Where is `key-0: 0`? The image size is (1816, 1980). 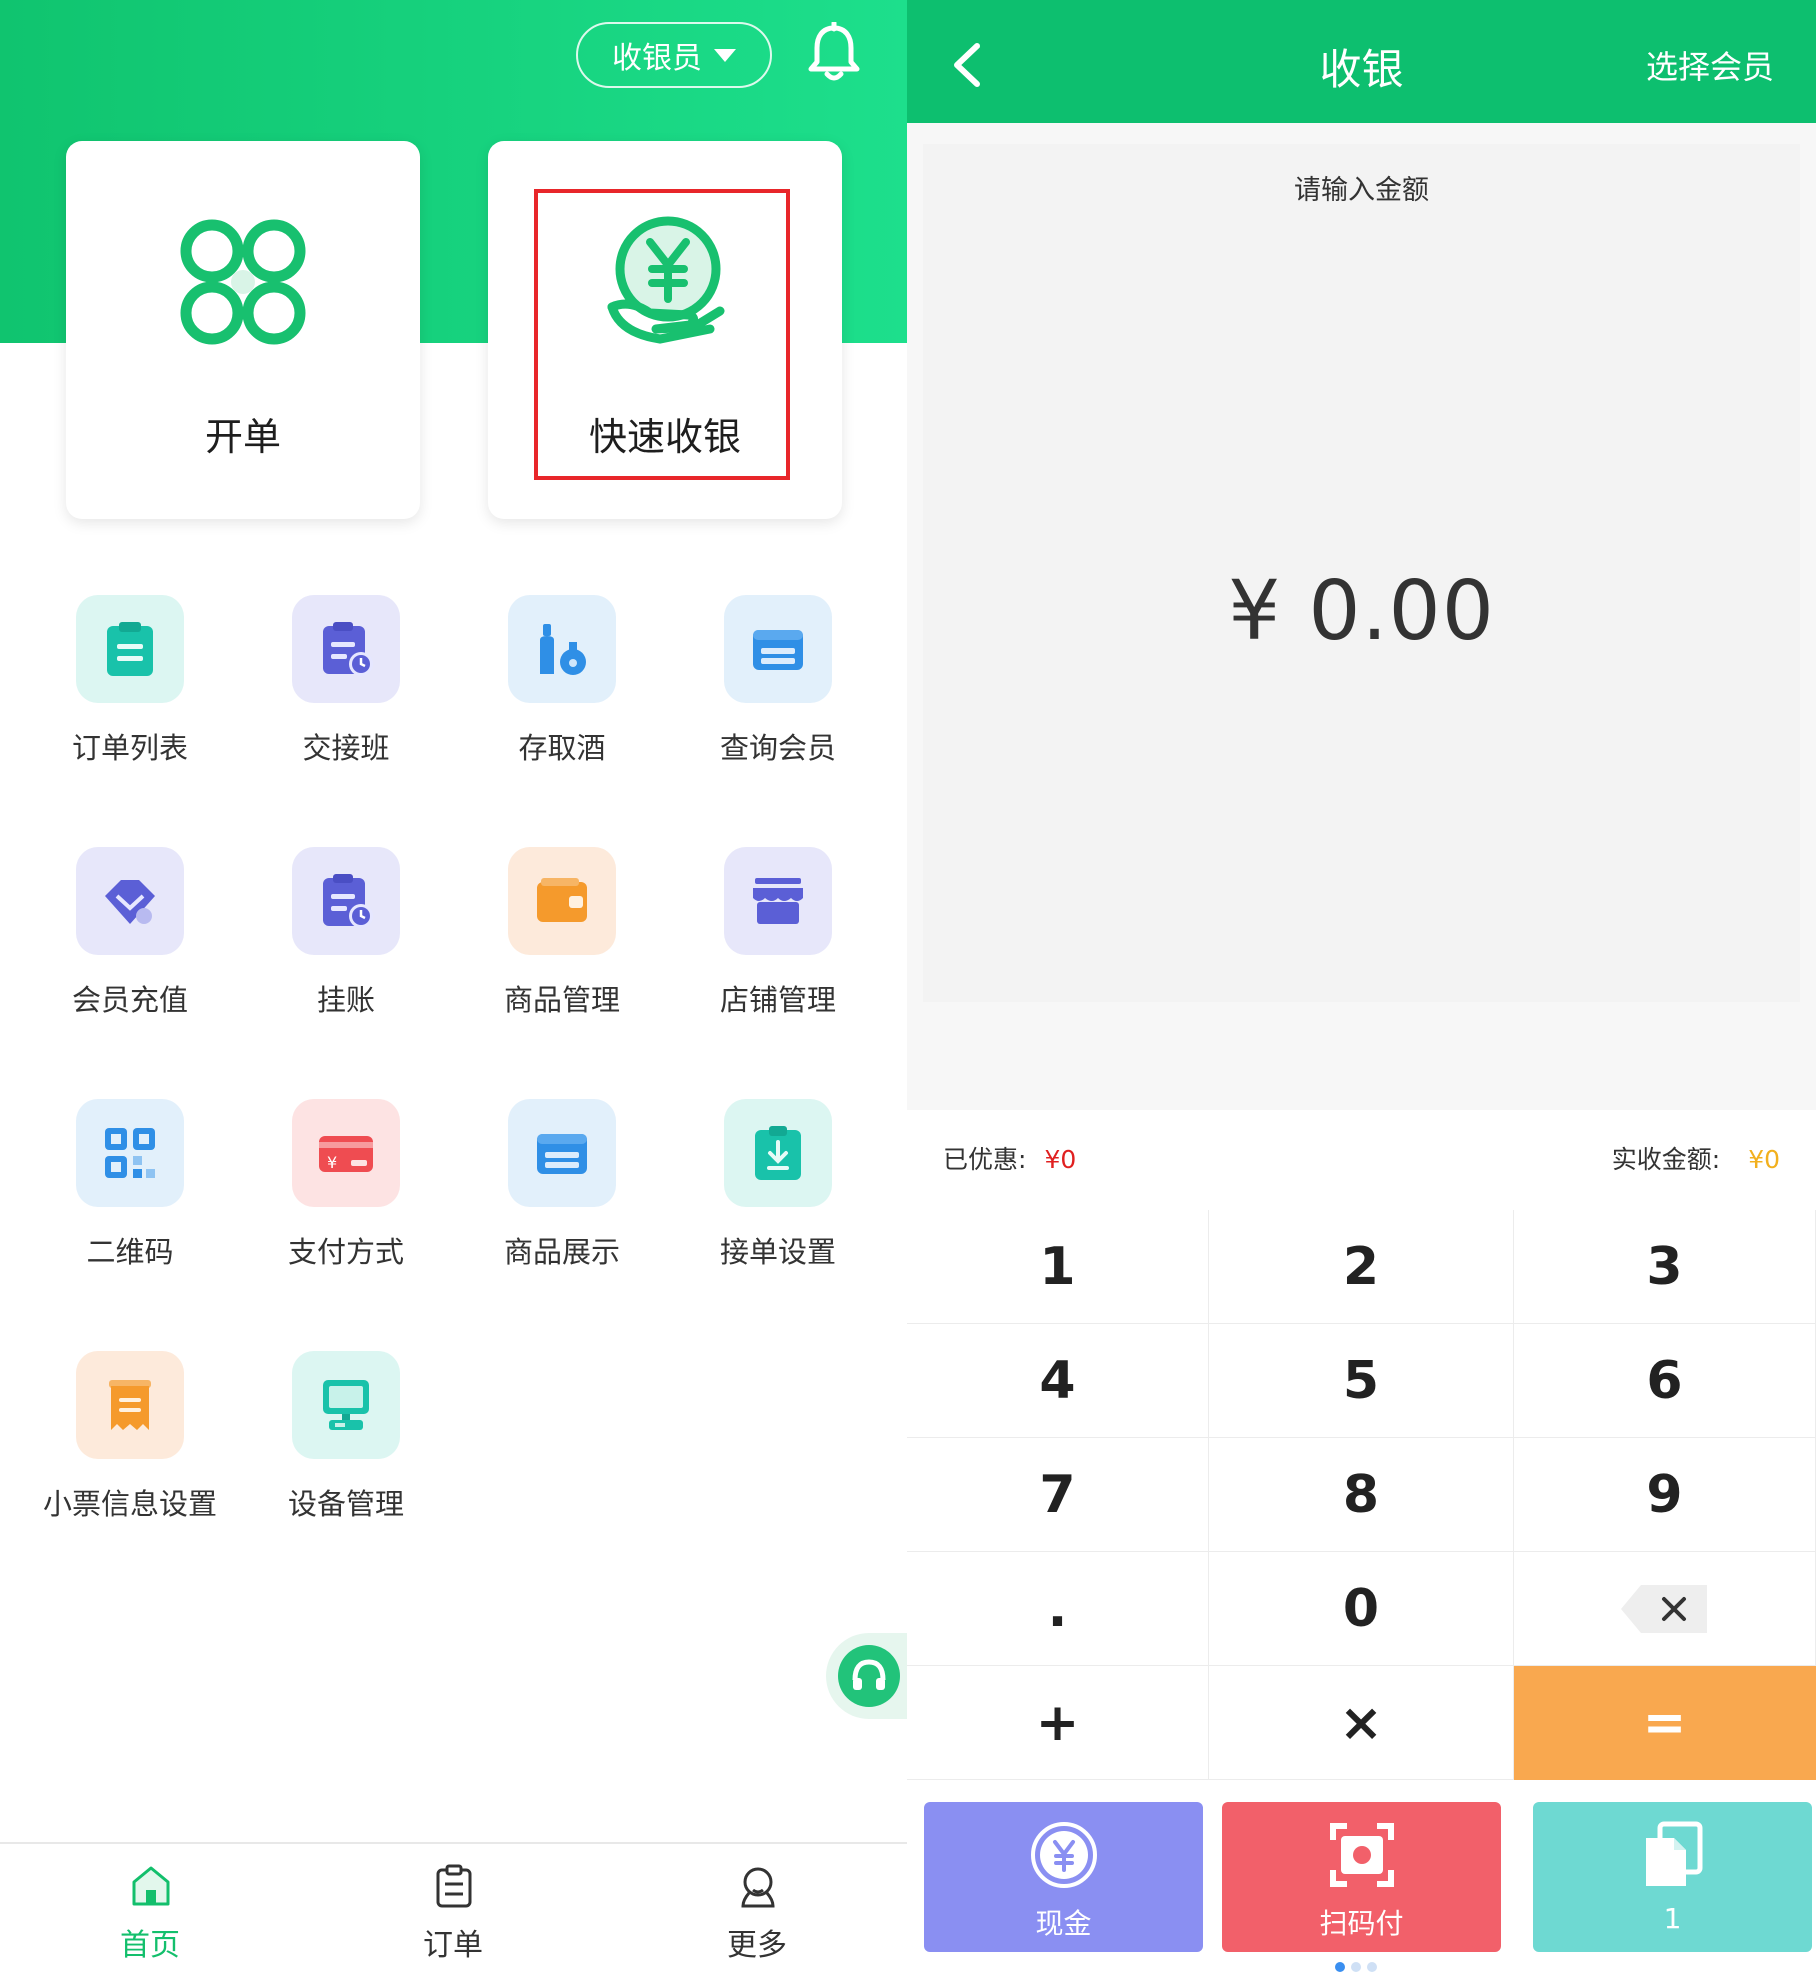
key-0: 0 is located at coordinates (1361, 1609).